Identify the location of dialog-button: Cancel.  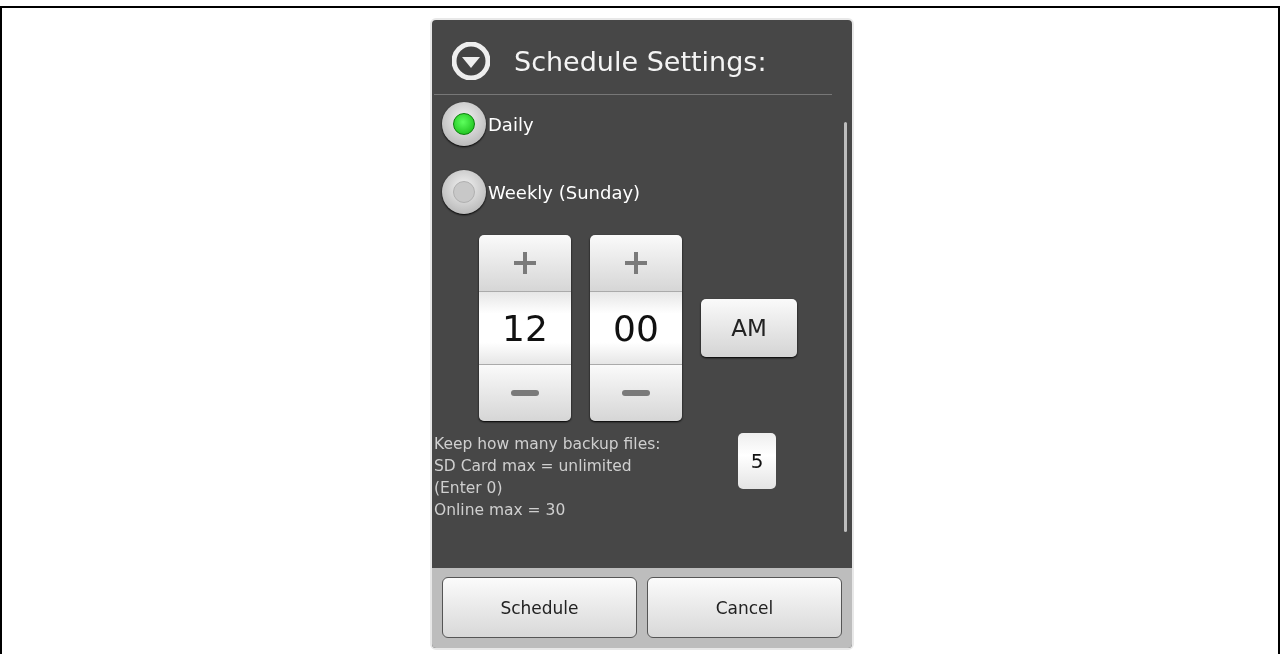
(744, 607).